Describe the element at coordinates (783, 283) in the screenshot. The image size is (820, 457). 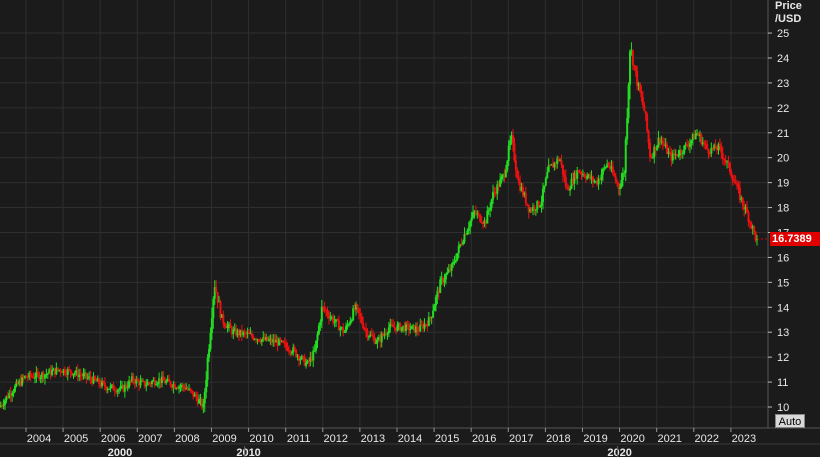
I see `price-tick-label: 15` at that location.